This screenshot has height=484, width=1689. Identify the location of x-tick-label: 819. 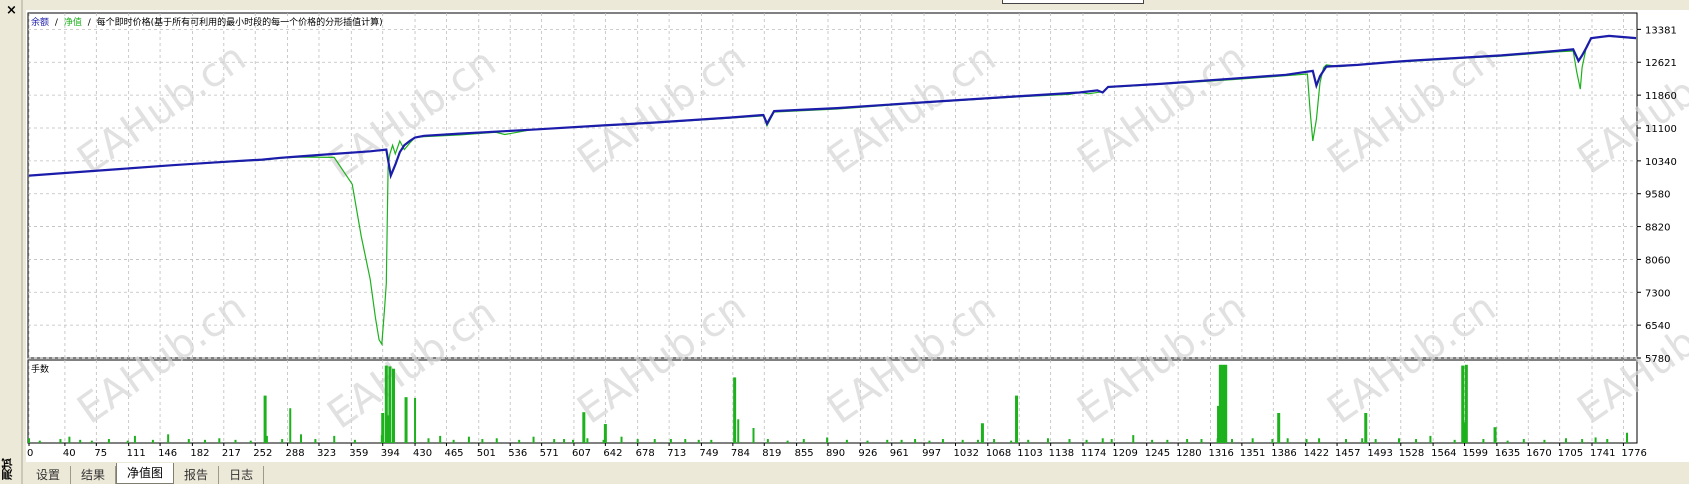
(771, 453).